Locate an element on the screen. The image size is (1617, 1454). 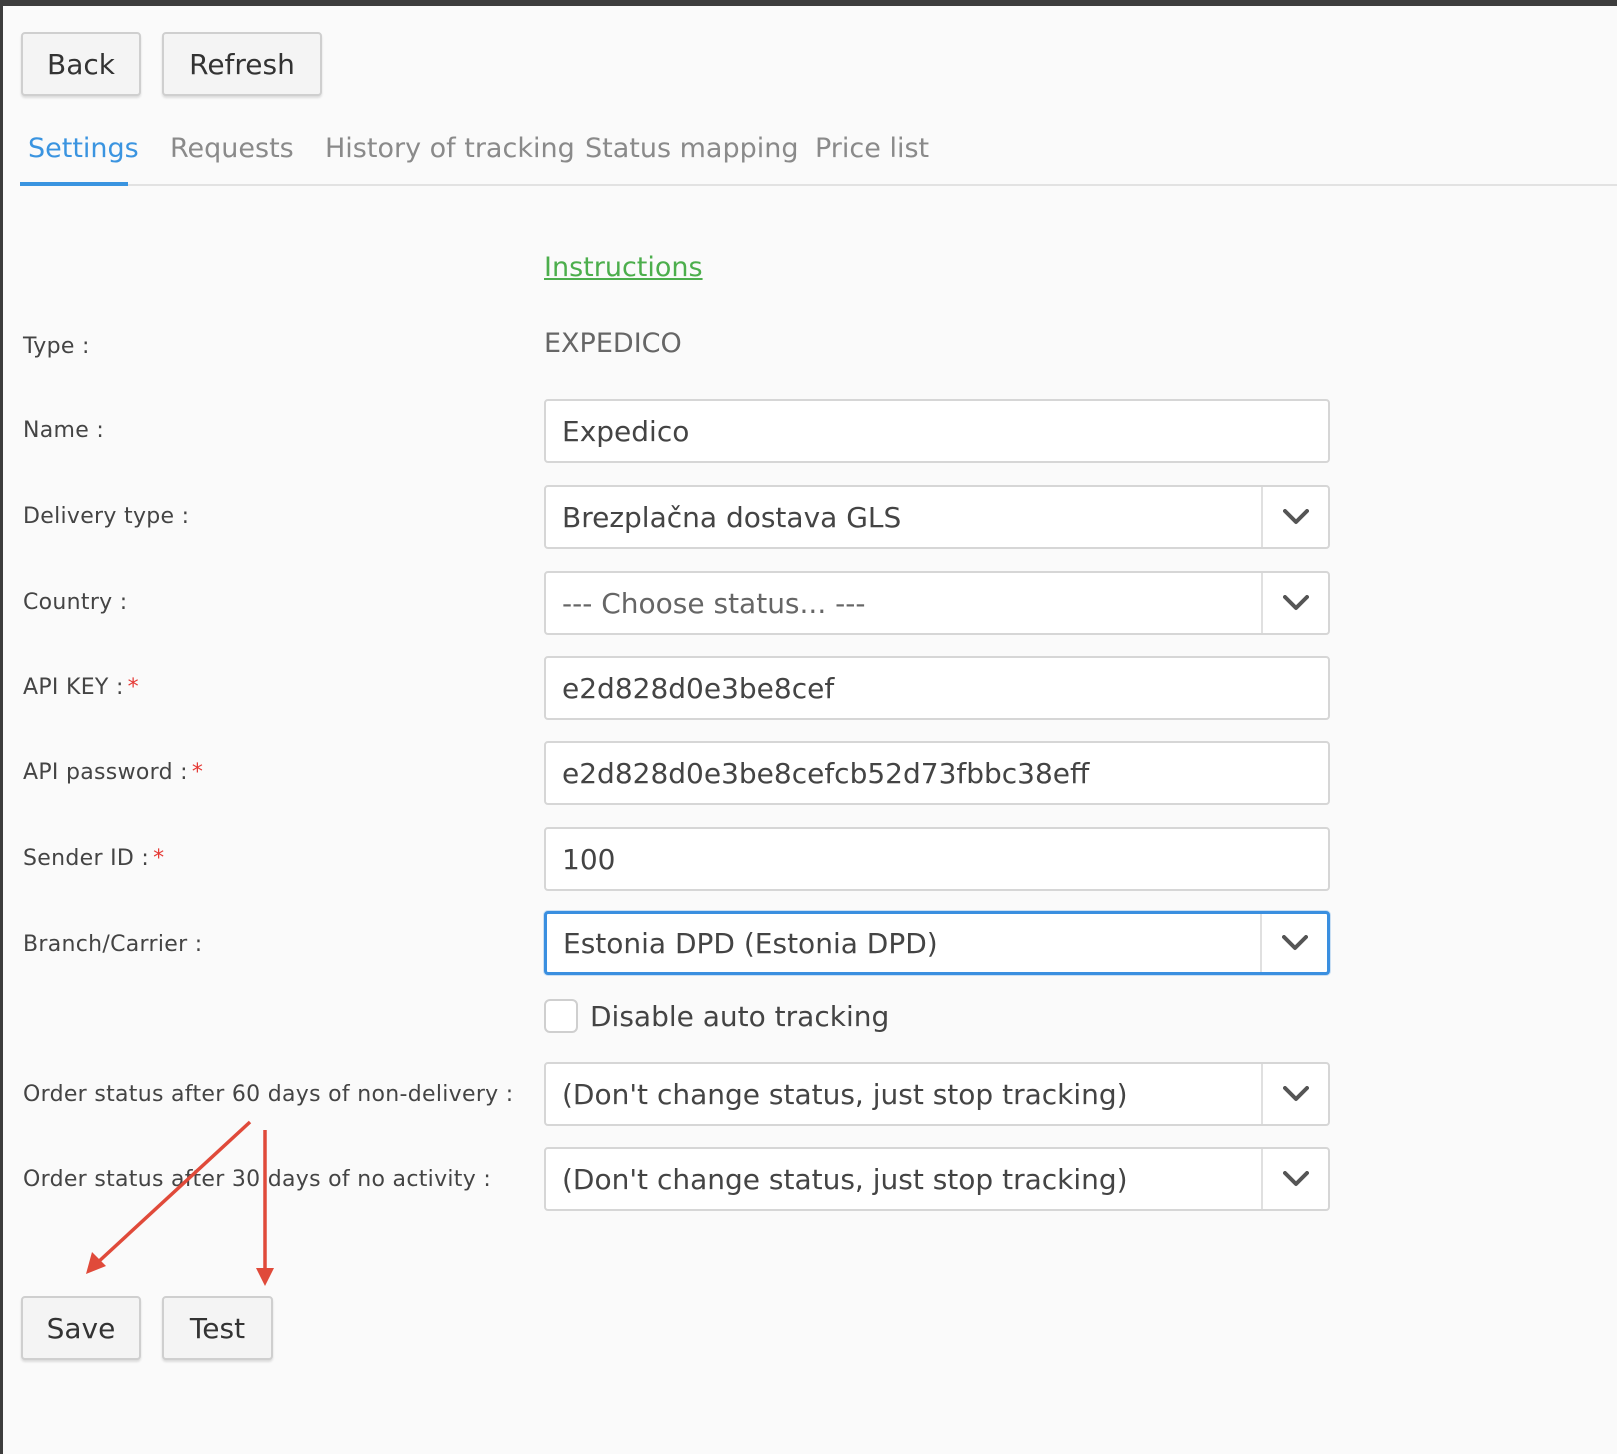
tab-settings: Settings is located at coordinates (79, 156).